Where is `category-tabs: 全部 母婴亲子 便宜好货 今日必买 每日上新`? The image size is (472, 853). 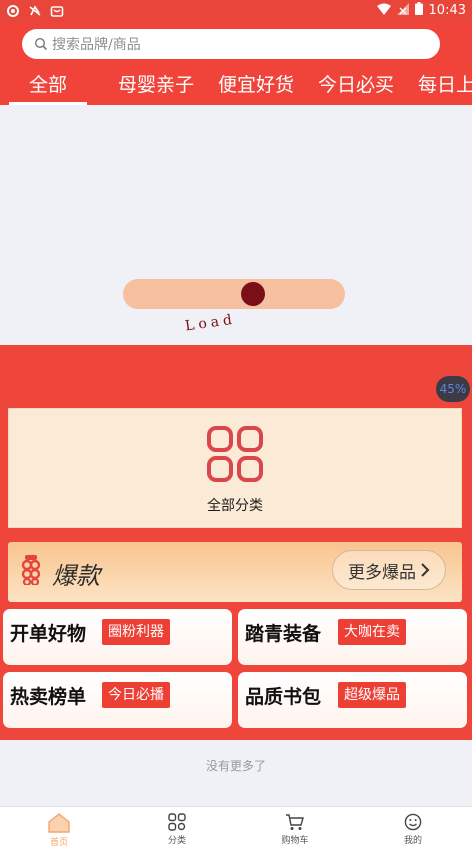 category-tabs: 全部 母婴亲子 便宜好货 今日必买 每日上新 is located at coordinates (236, 88).